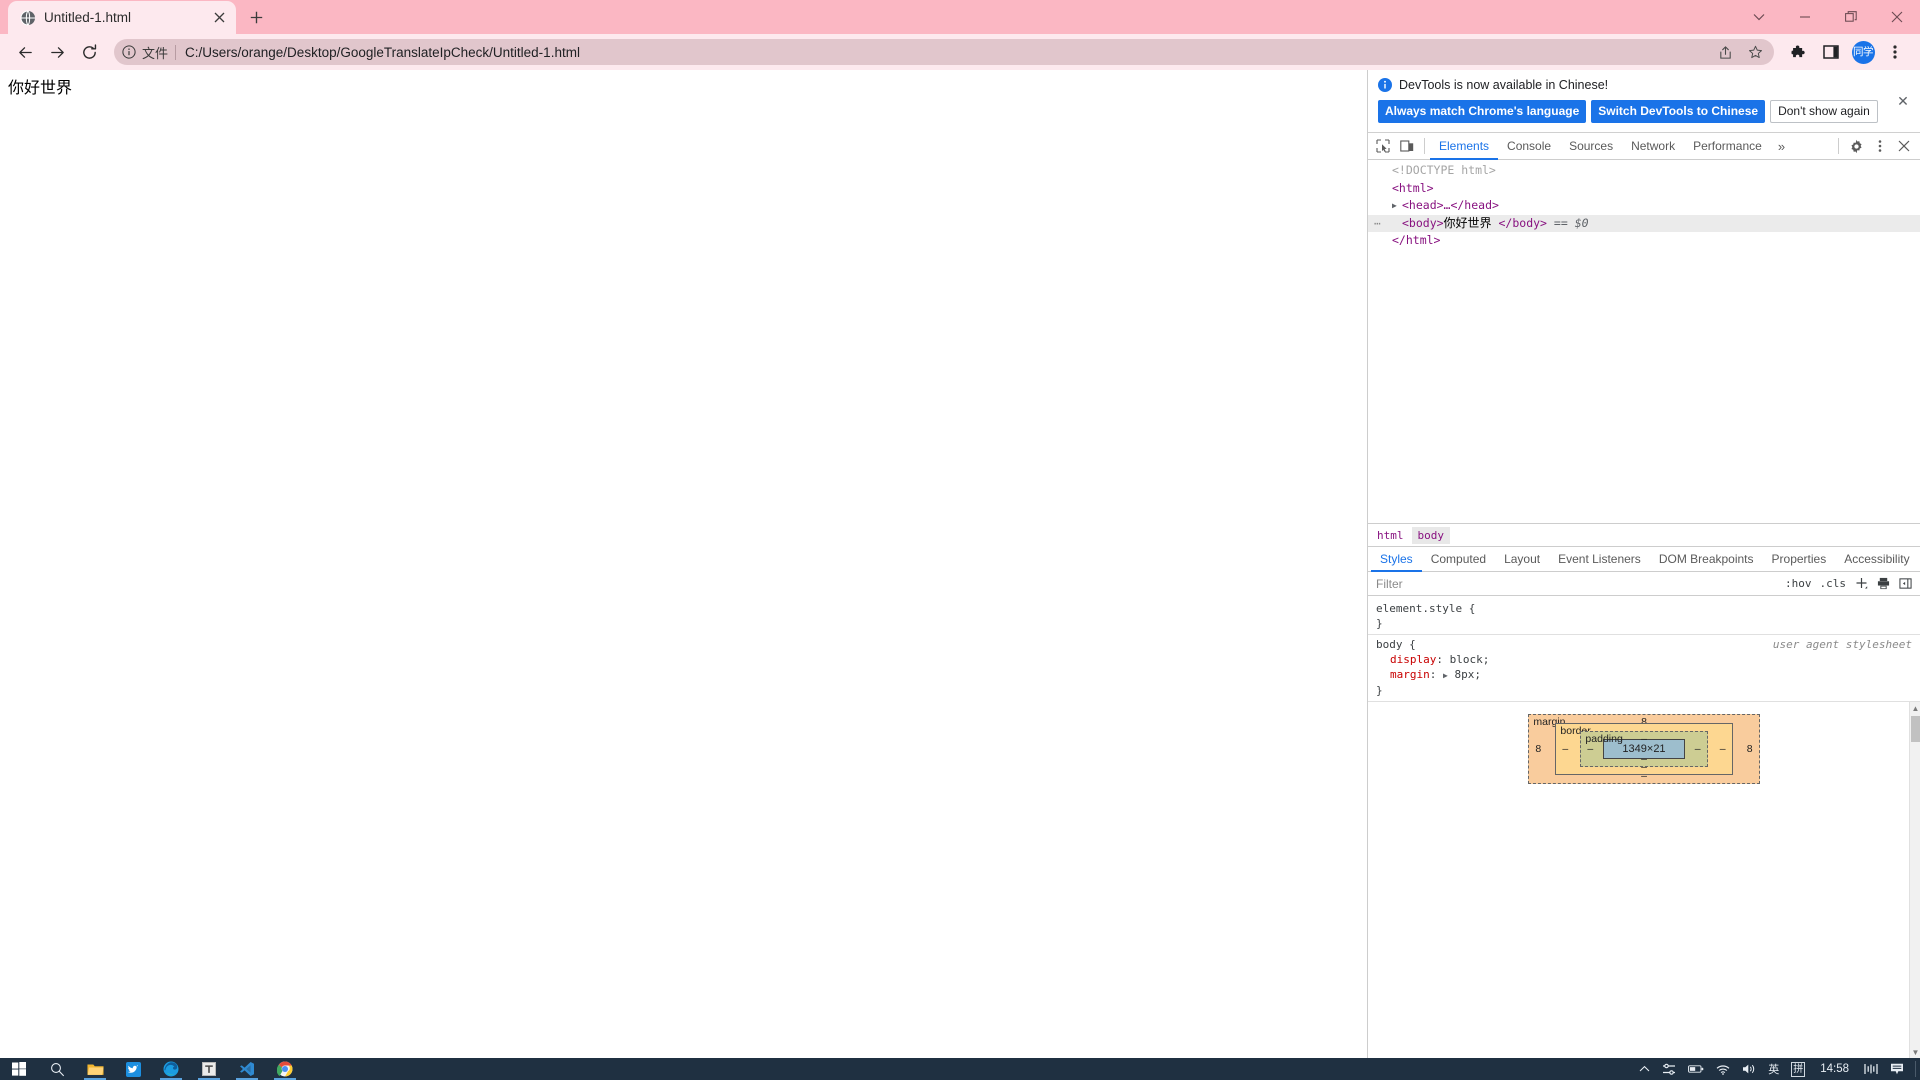  I want to click on minimize-button, so click(1805, 17).